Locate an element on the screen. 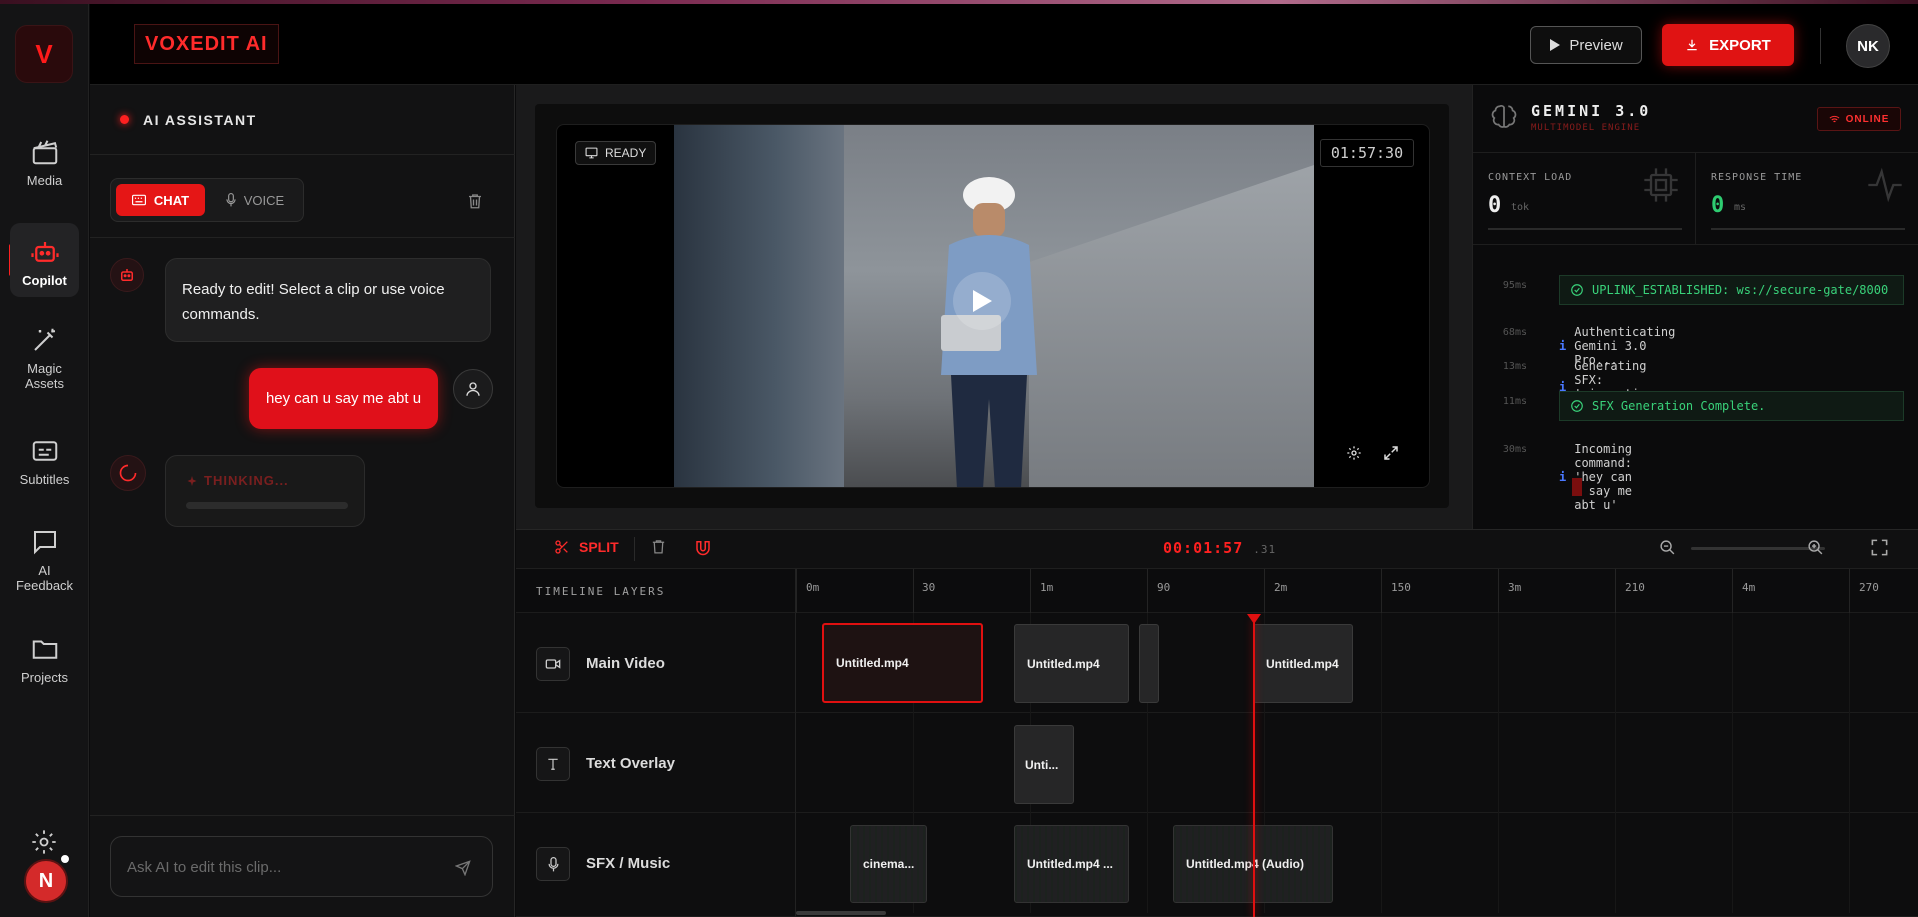  nav-projects-label: Projects is located at coordinates (44, 677).